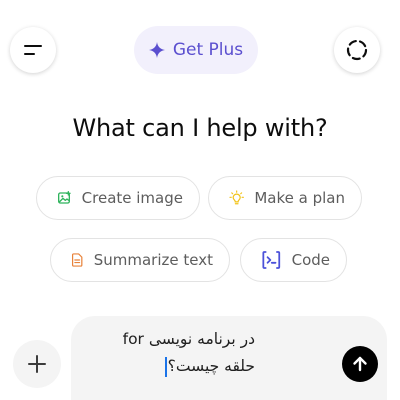  What do you see at coordinates (200, 128) in the screenshot?
I see `page-title: What can I help with?` at bounding box center [200, 128].